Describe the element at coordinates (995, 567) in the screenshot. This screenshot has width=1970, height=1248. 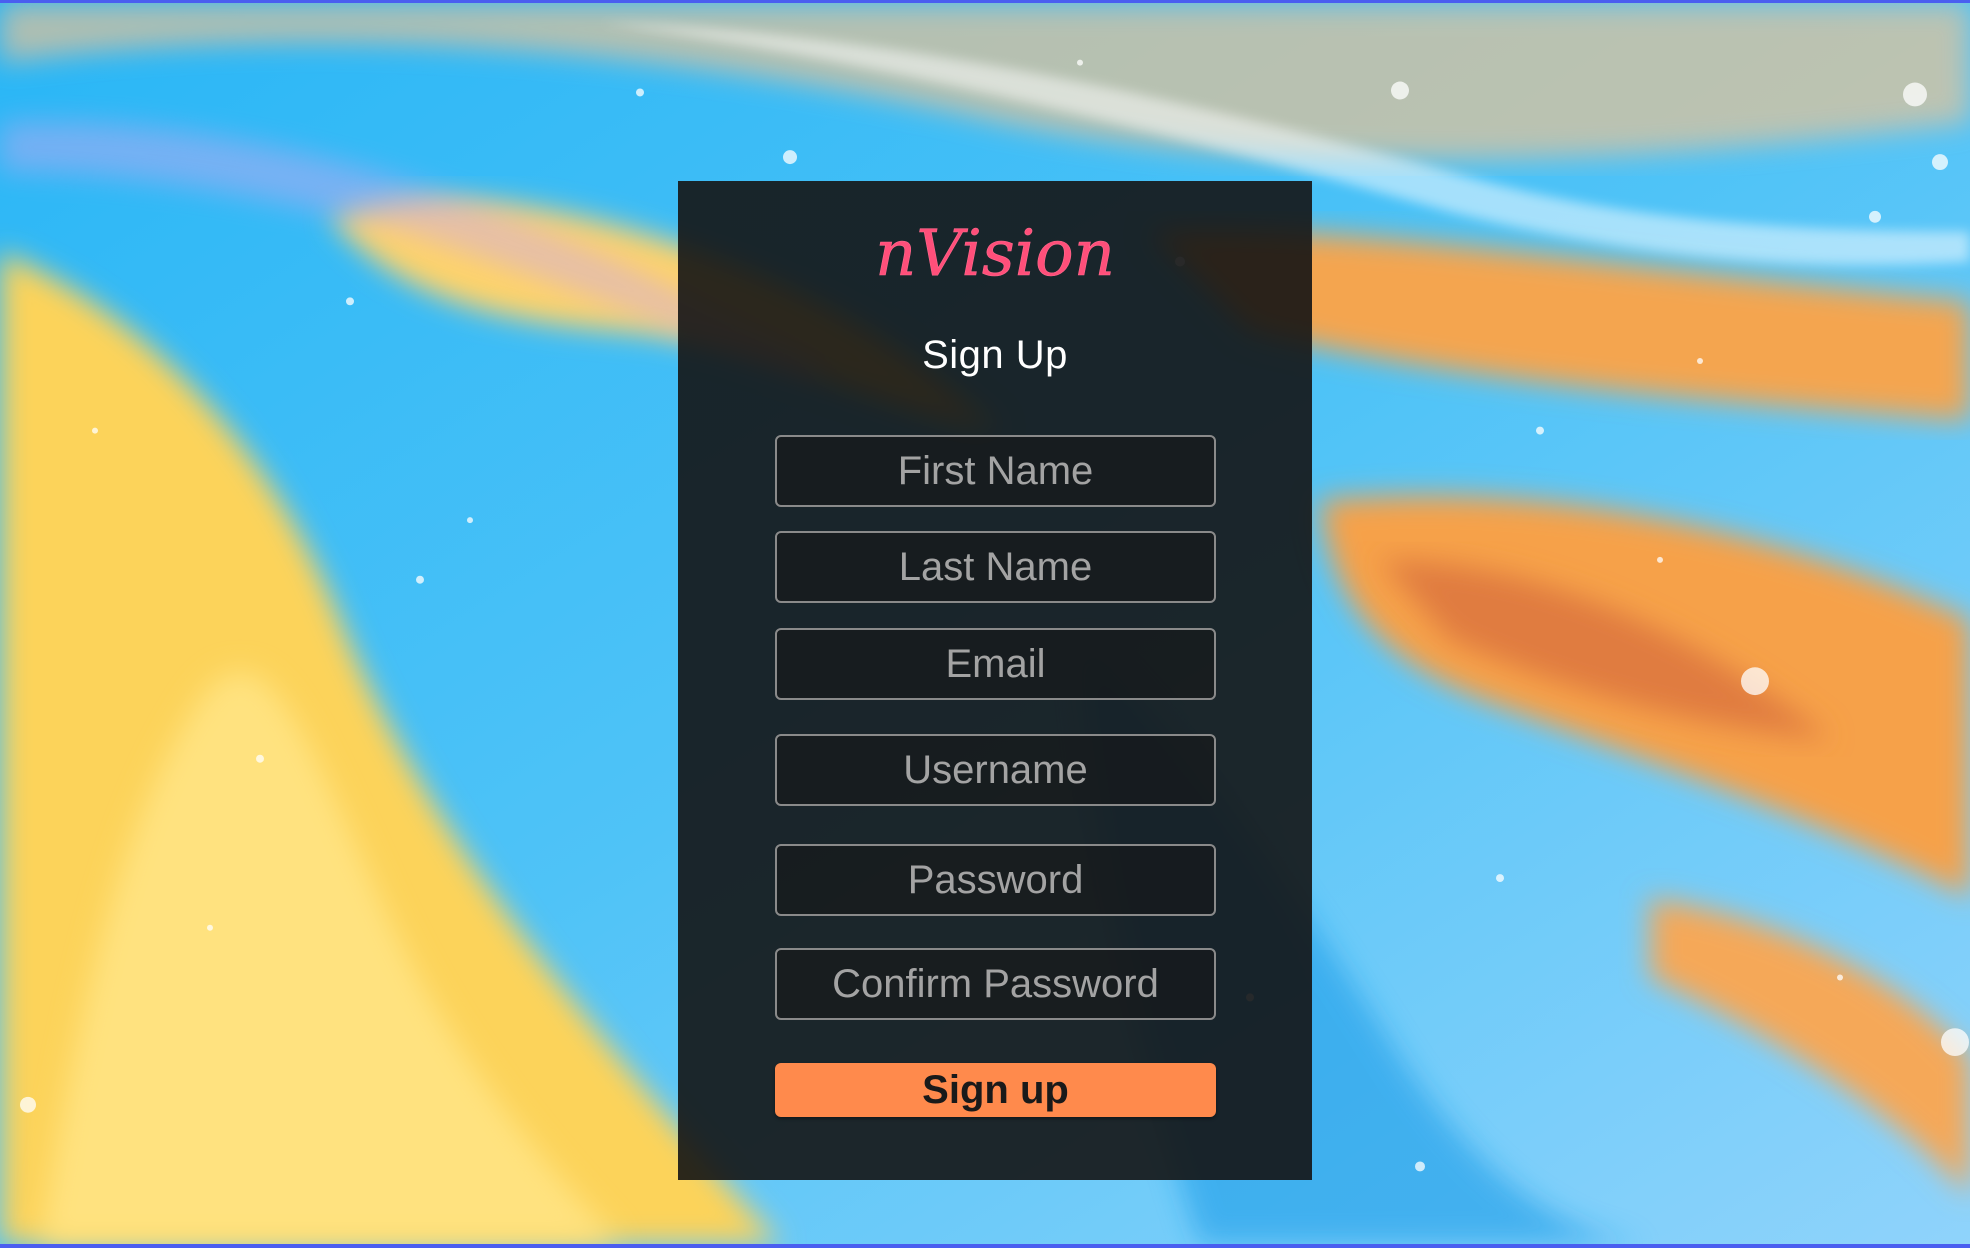
I see `last-name-input` at that location.